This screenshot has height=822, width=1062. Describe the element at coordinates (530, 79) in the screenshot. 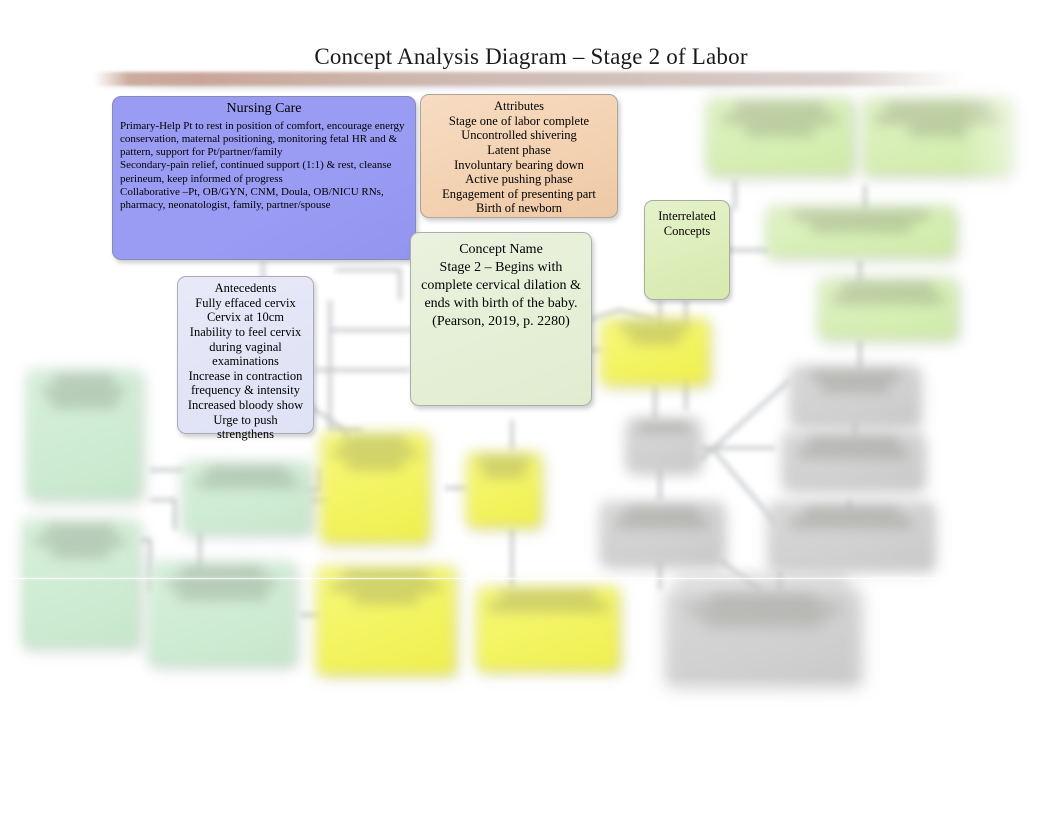

I see `header-banner-bar` at that location.